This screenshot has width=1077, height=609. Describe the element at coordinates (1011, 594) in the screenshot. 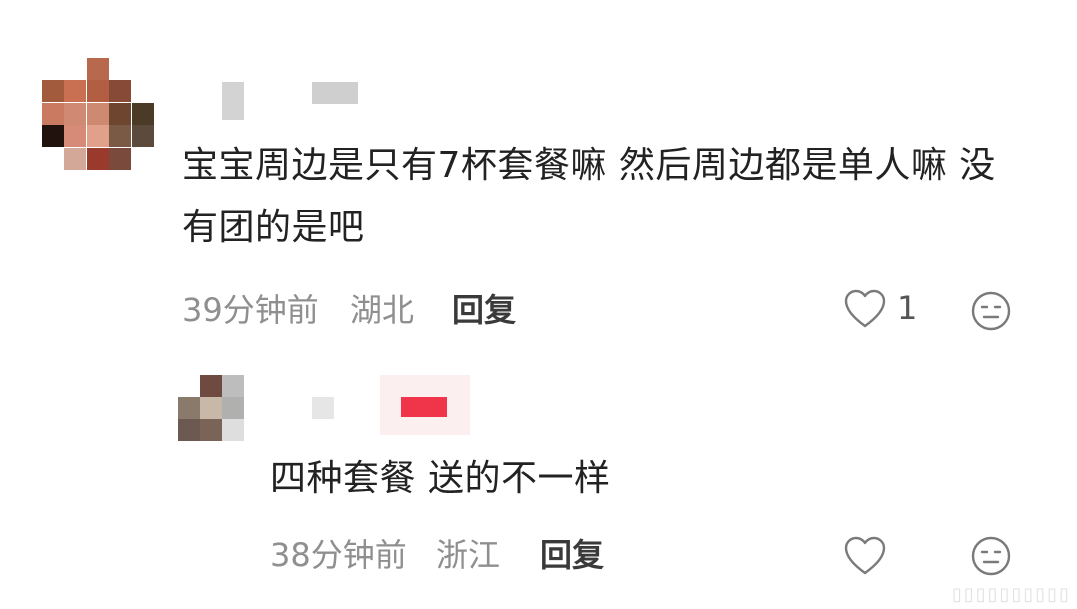

I see `watermark: ▯▯▯▯▯▯▯▯▯▯` at that location.